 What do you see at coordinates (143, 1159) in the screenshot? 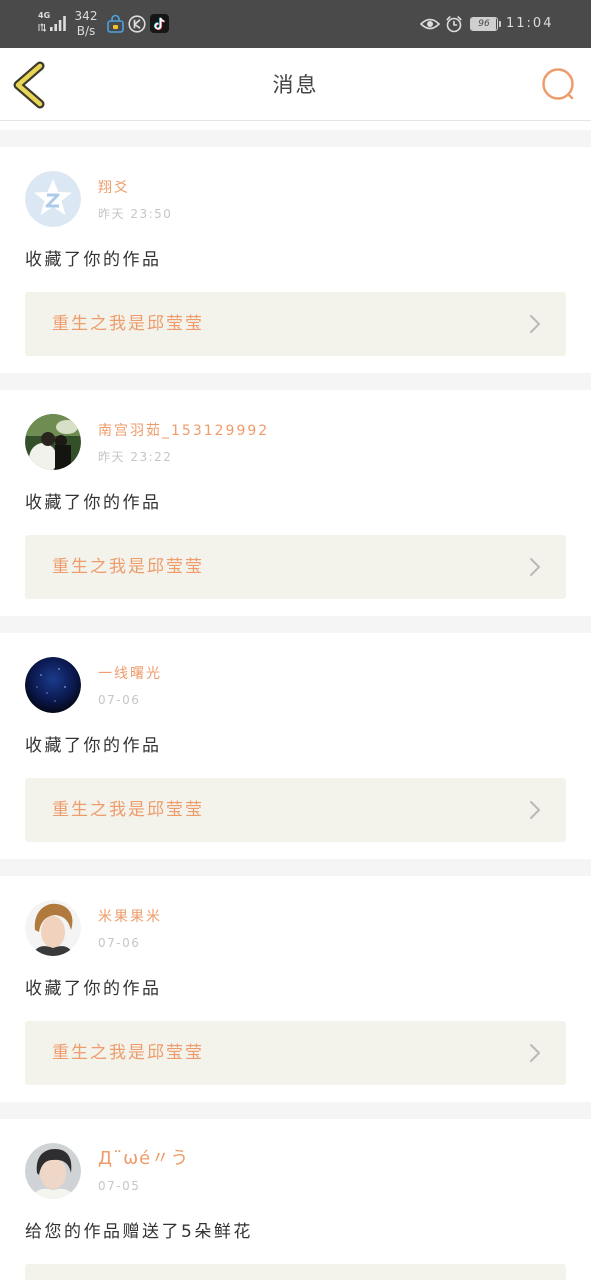
I see `user-name: Д¨ωé〃う` at bounding box center [143, 1159].